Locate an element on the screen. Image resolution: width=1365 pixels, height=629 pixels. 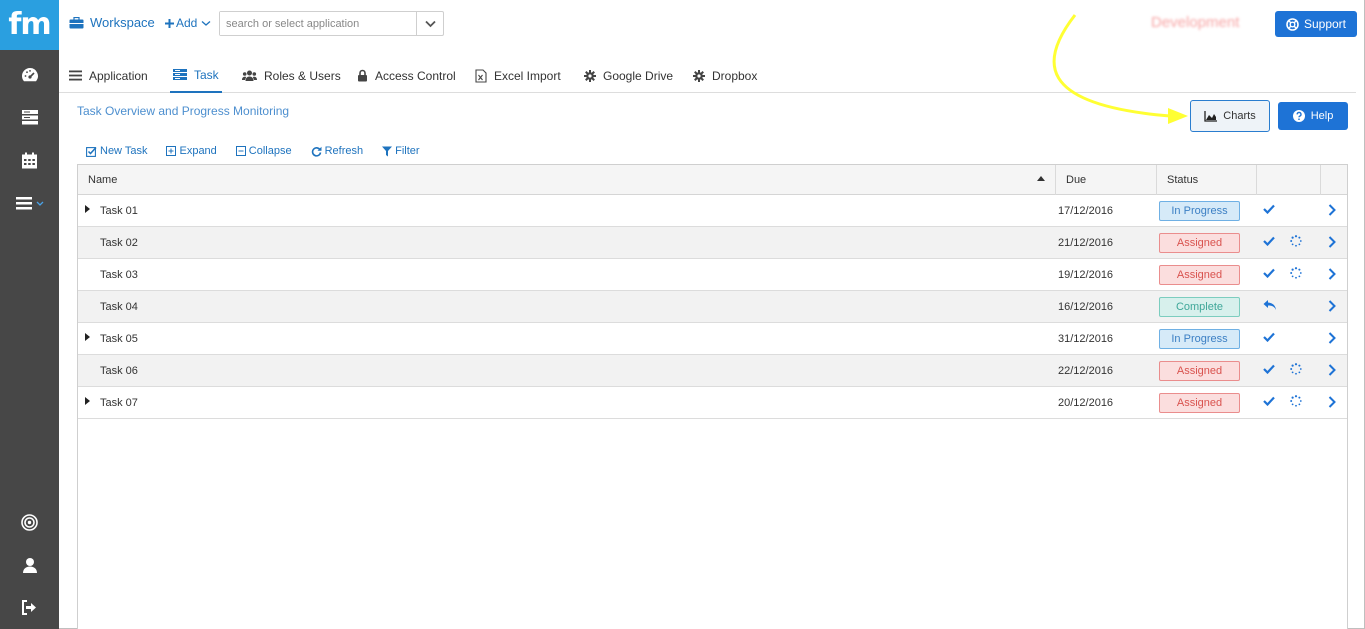
collapse-button: Collapse is located at coordinates (263, 151).